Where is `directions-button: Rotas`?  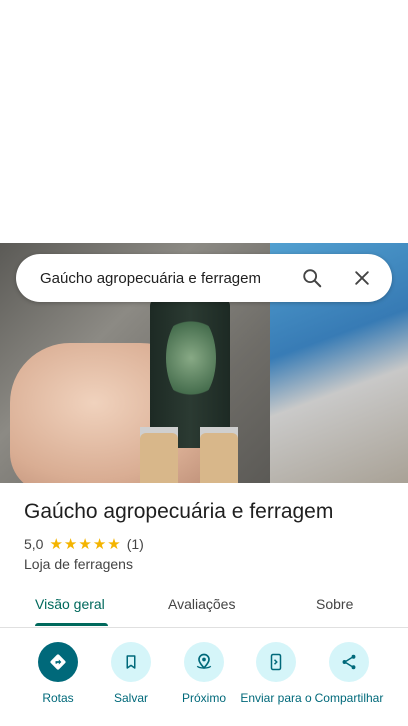 directions-button: Rotas is located at coordinates (58, 672).